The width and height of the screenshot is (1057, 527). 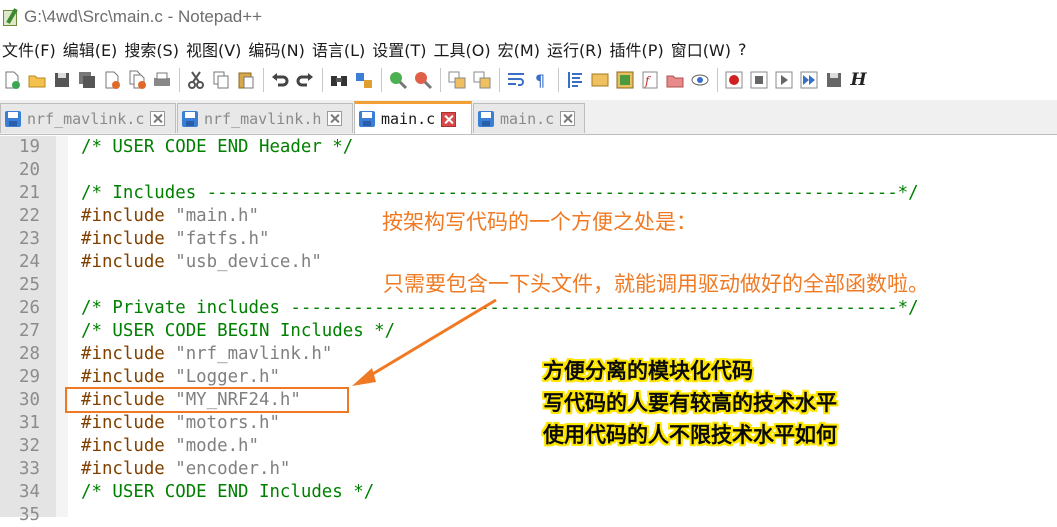 What do you see at coordinates (215, 49) in the screenshot?
I see `menu-view: 视图(V)` at bounding box center [215, 49].